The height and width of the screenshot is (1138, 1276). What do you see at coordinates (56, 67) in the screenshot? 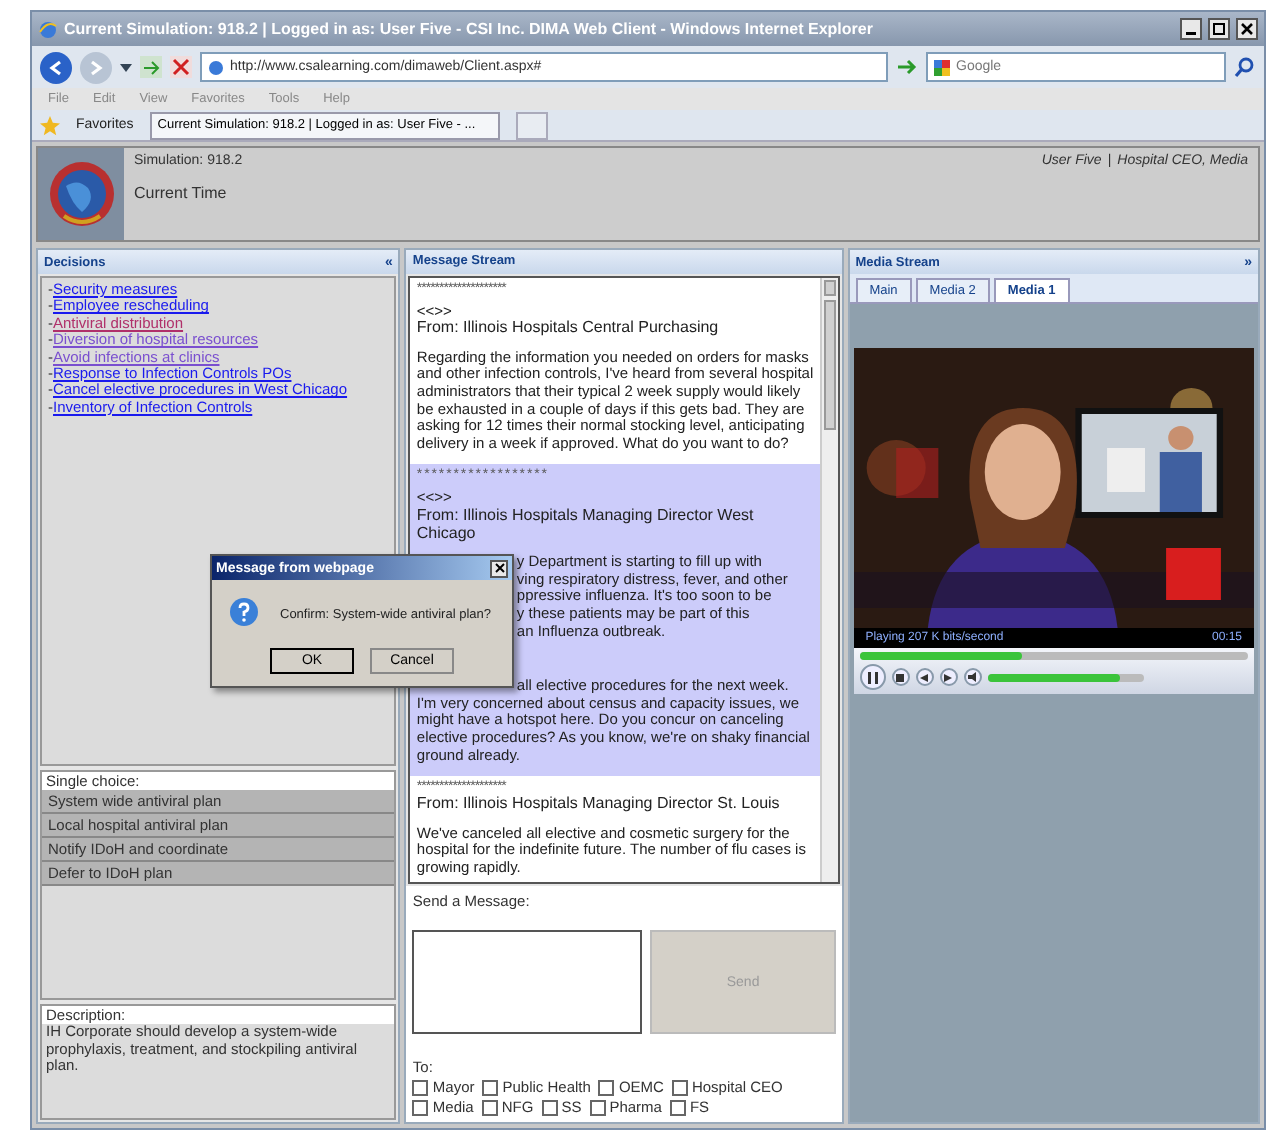
I see `back-button` at bounding box center [56, 67].